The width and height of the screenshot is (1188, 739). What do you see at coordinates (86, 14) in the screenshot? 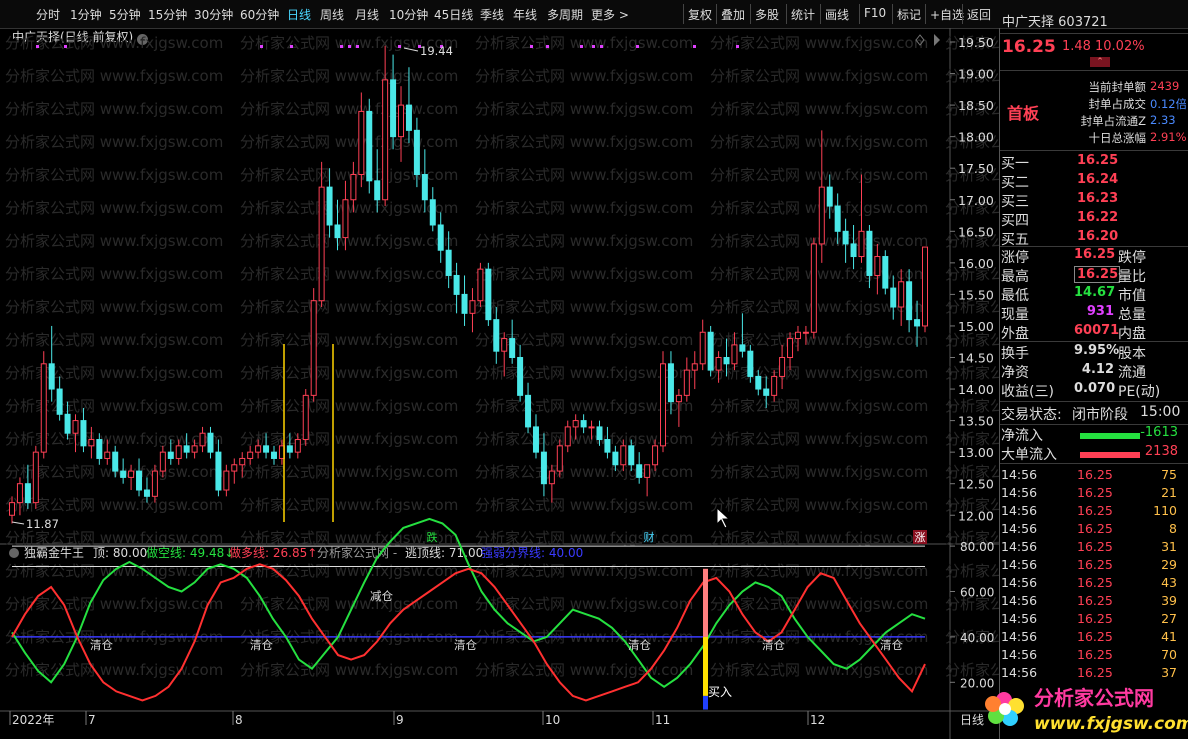
I see `period-tab: 1分钟` at bounding box center [86, 14].